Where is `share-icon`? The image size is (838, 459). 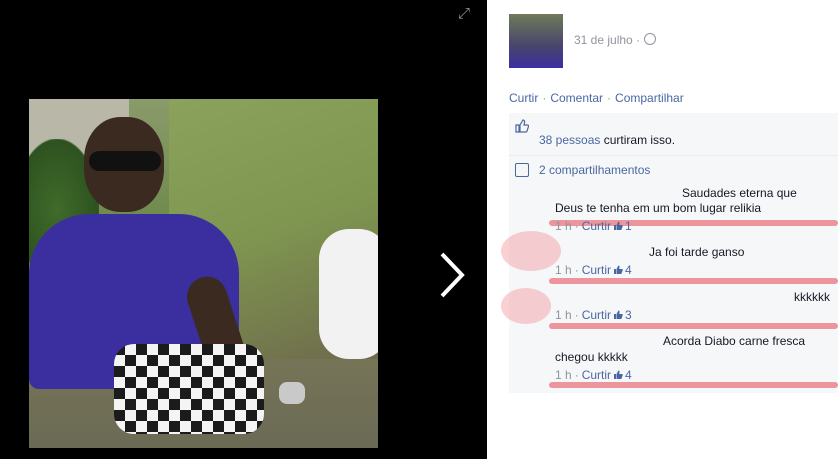 share-icon is located at coordinates (522, 170).